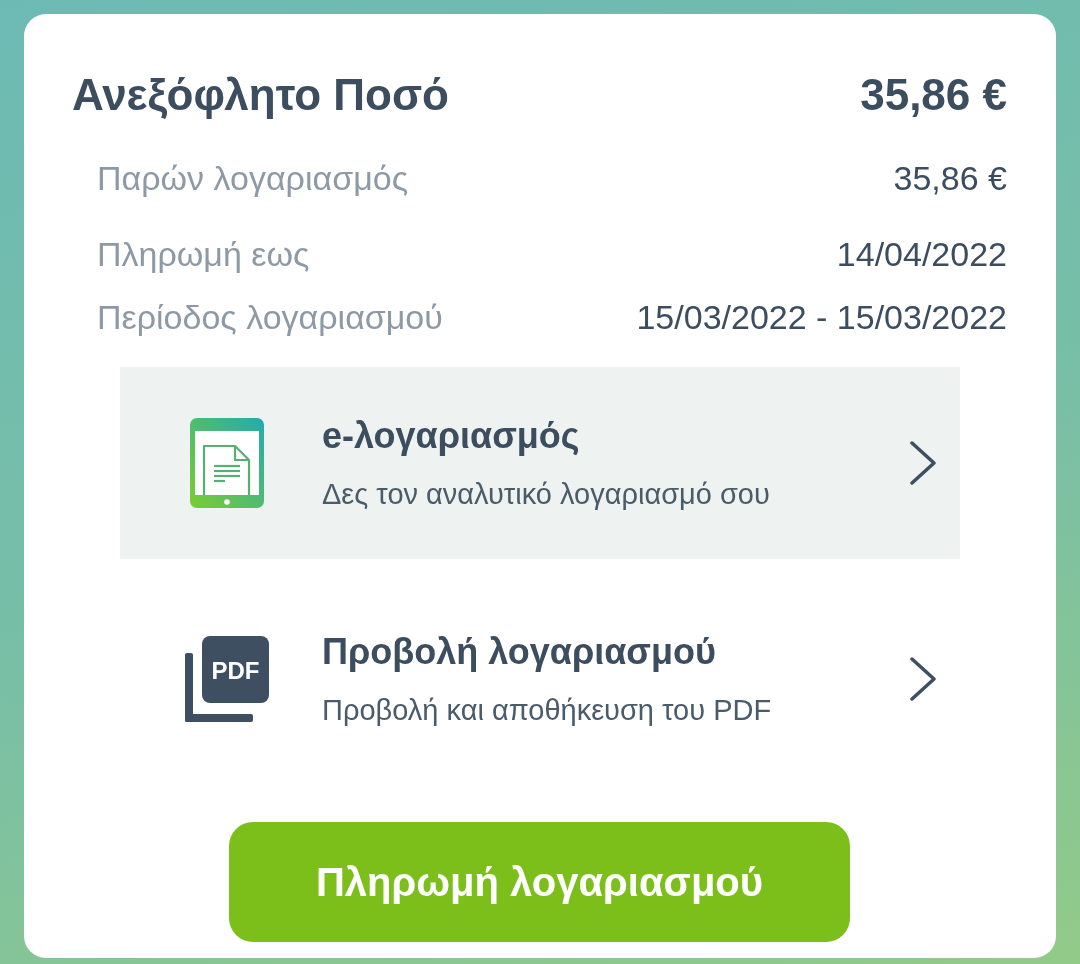 The width and height of the screenshot is (1080, 964). Describe the element at coordinates (227, 463) in the screenshot. I see `tablet-document-icon` at that location.